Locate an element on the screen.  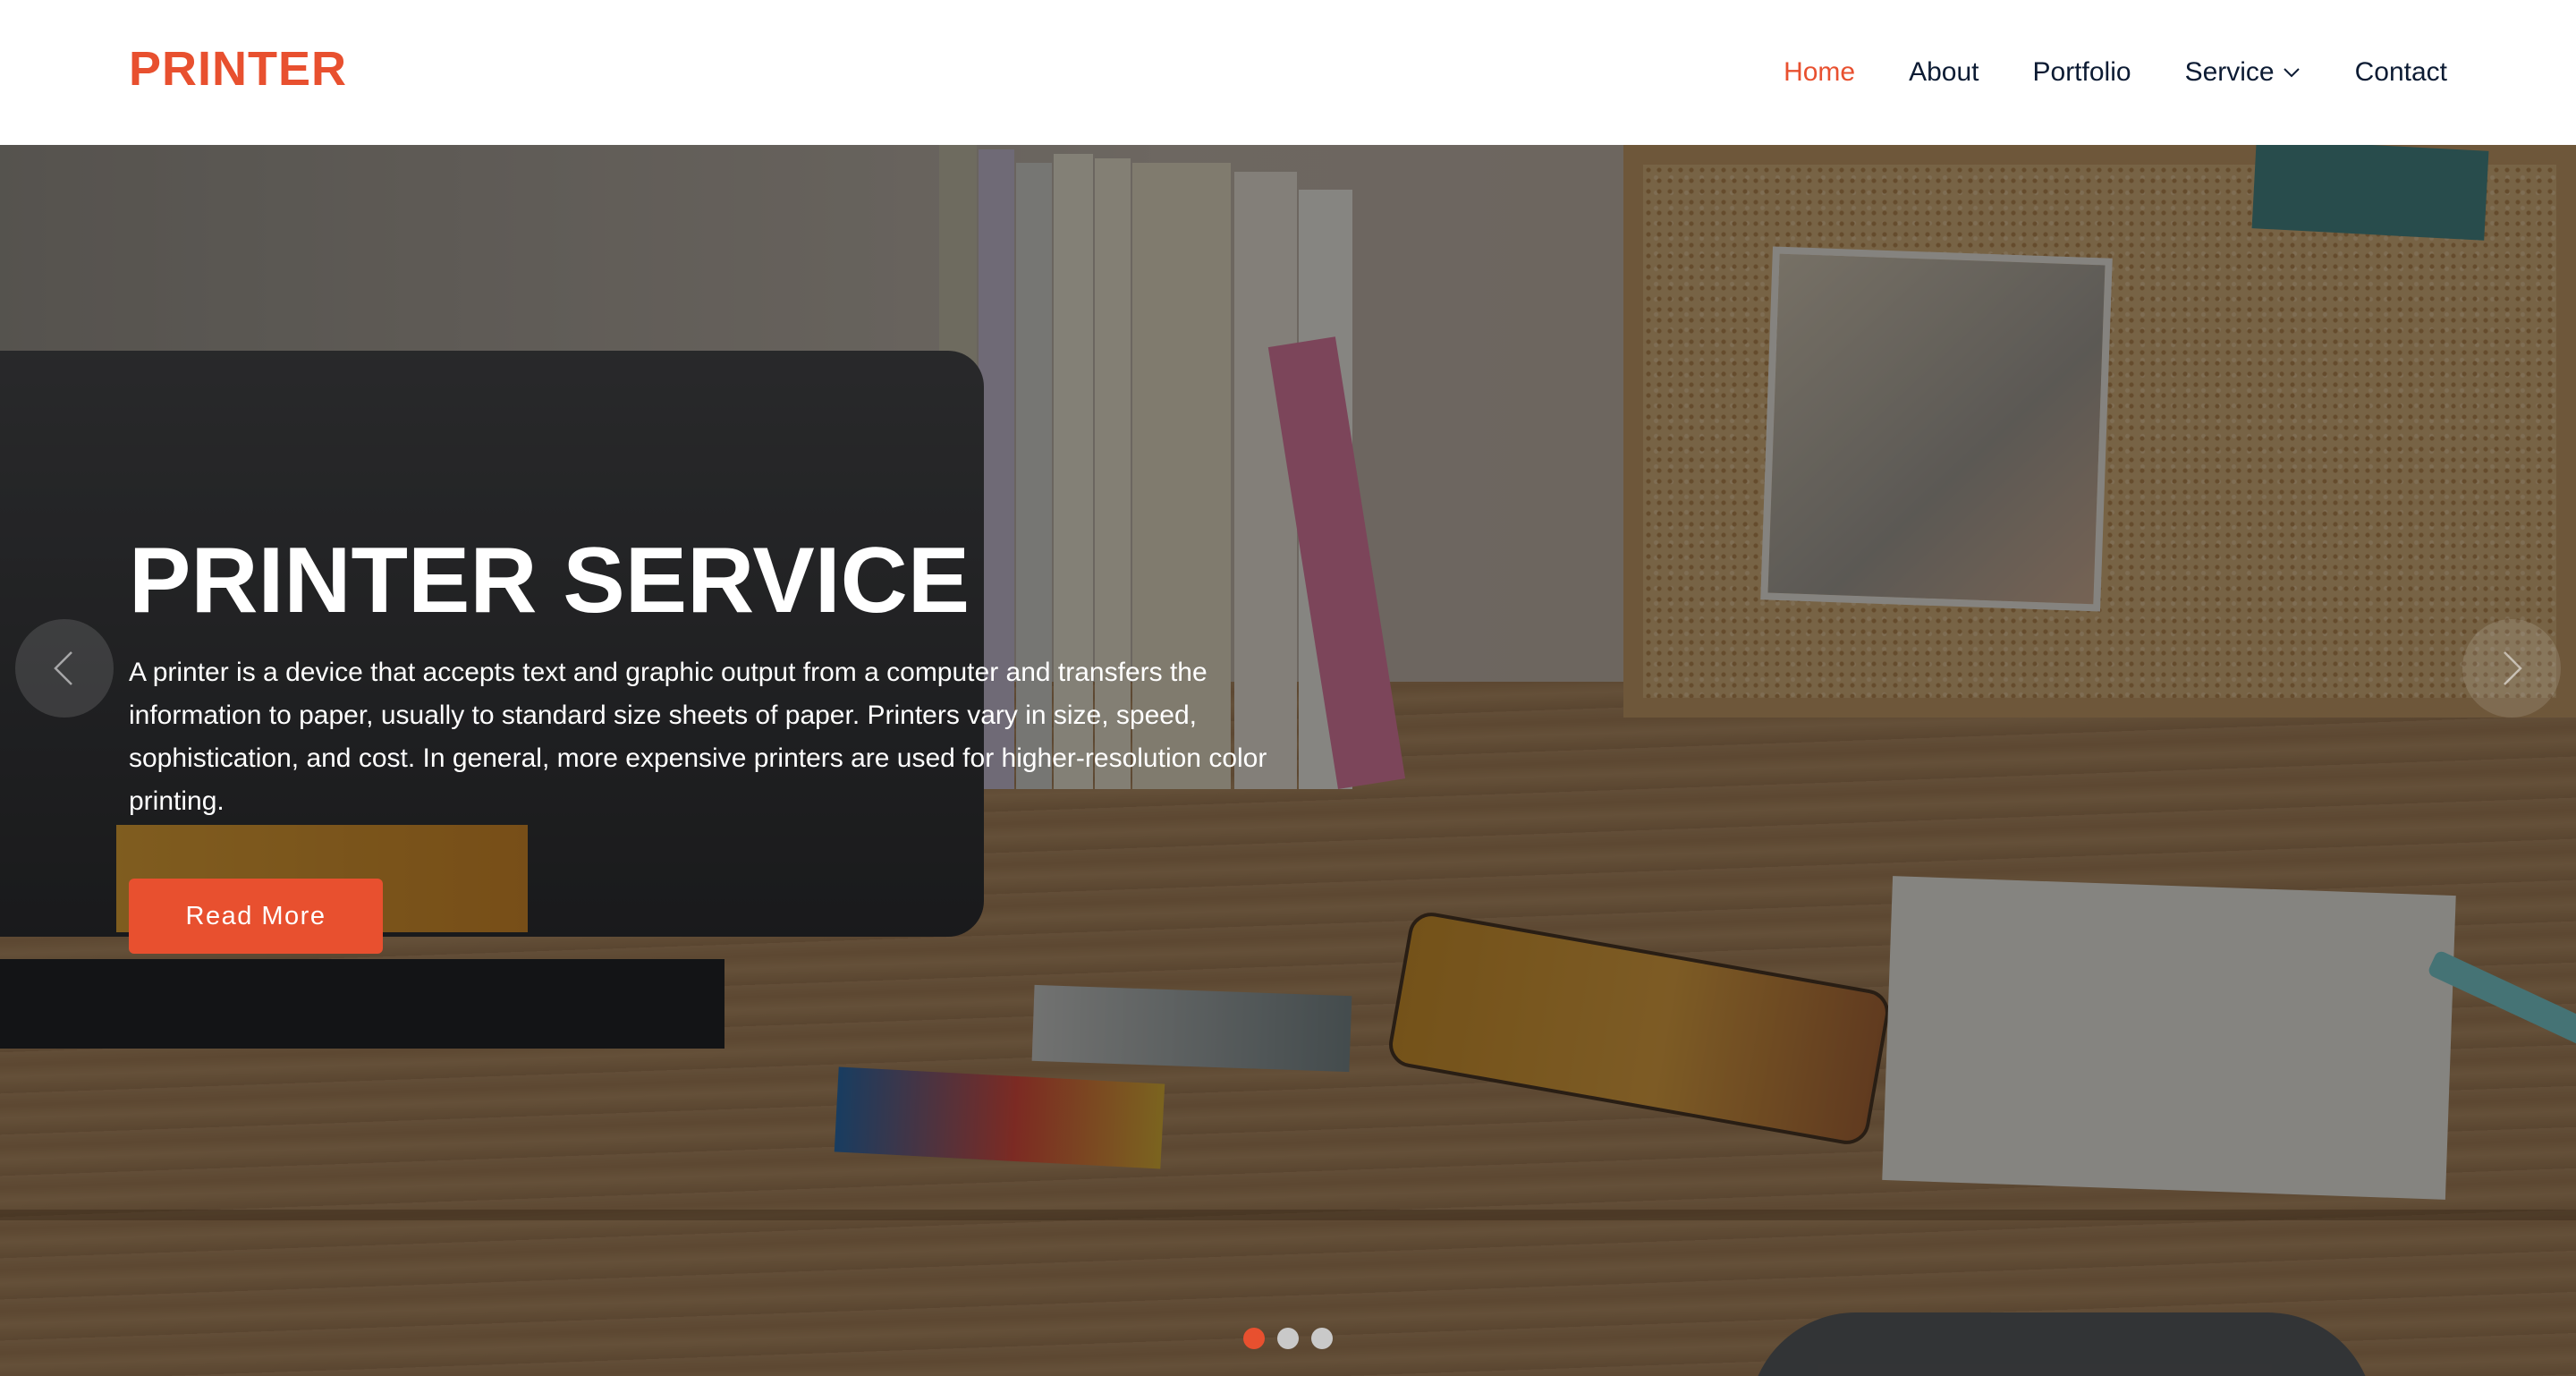
nav-item-label: Home is located at coordinates (1820, 72).